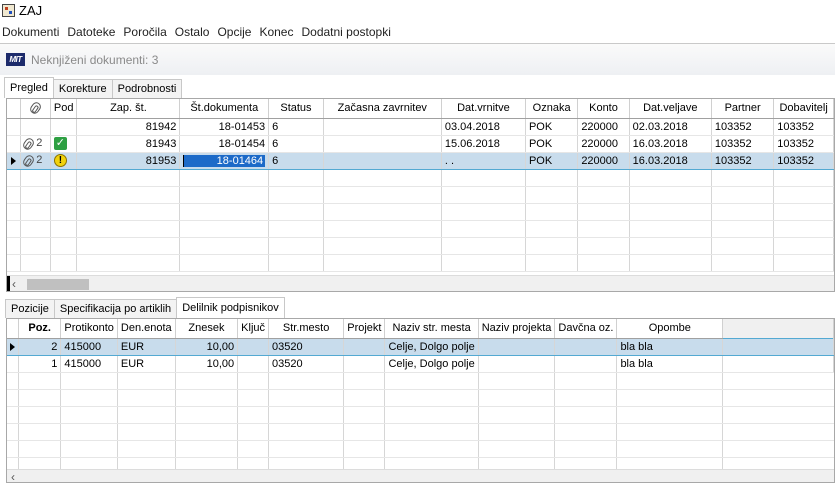 The image size is (835, 483). What do you see at coordinates (230, 307) in the screenshot?
I see `tab-delilnik-podpisnikov: Delilnik podpisnikov` at bounding box center [230, 307].